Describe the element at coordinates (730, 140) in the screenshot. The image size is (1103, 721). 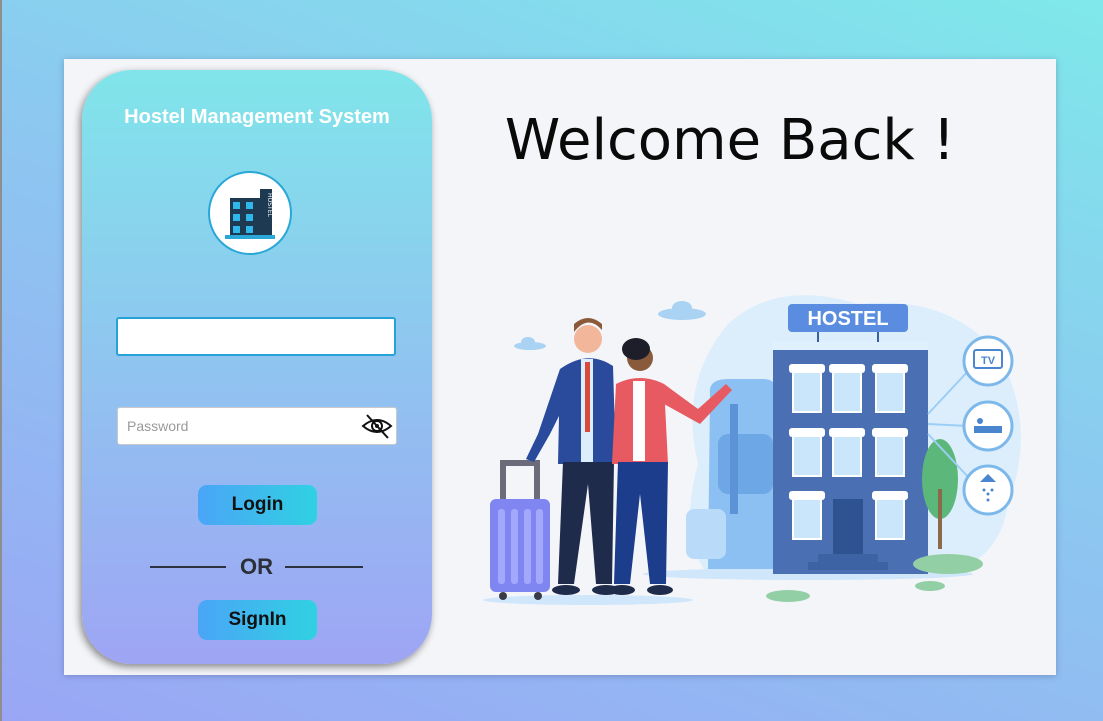
I see `welcome-heading: Welcome Back !` at that location.